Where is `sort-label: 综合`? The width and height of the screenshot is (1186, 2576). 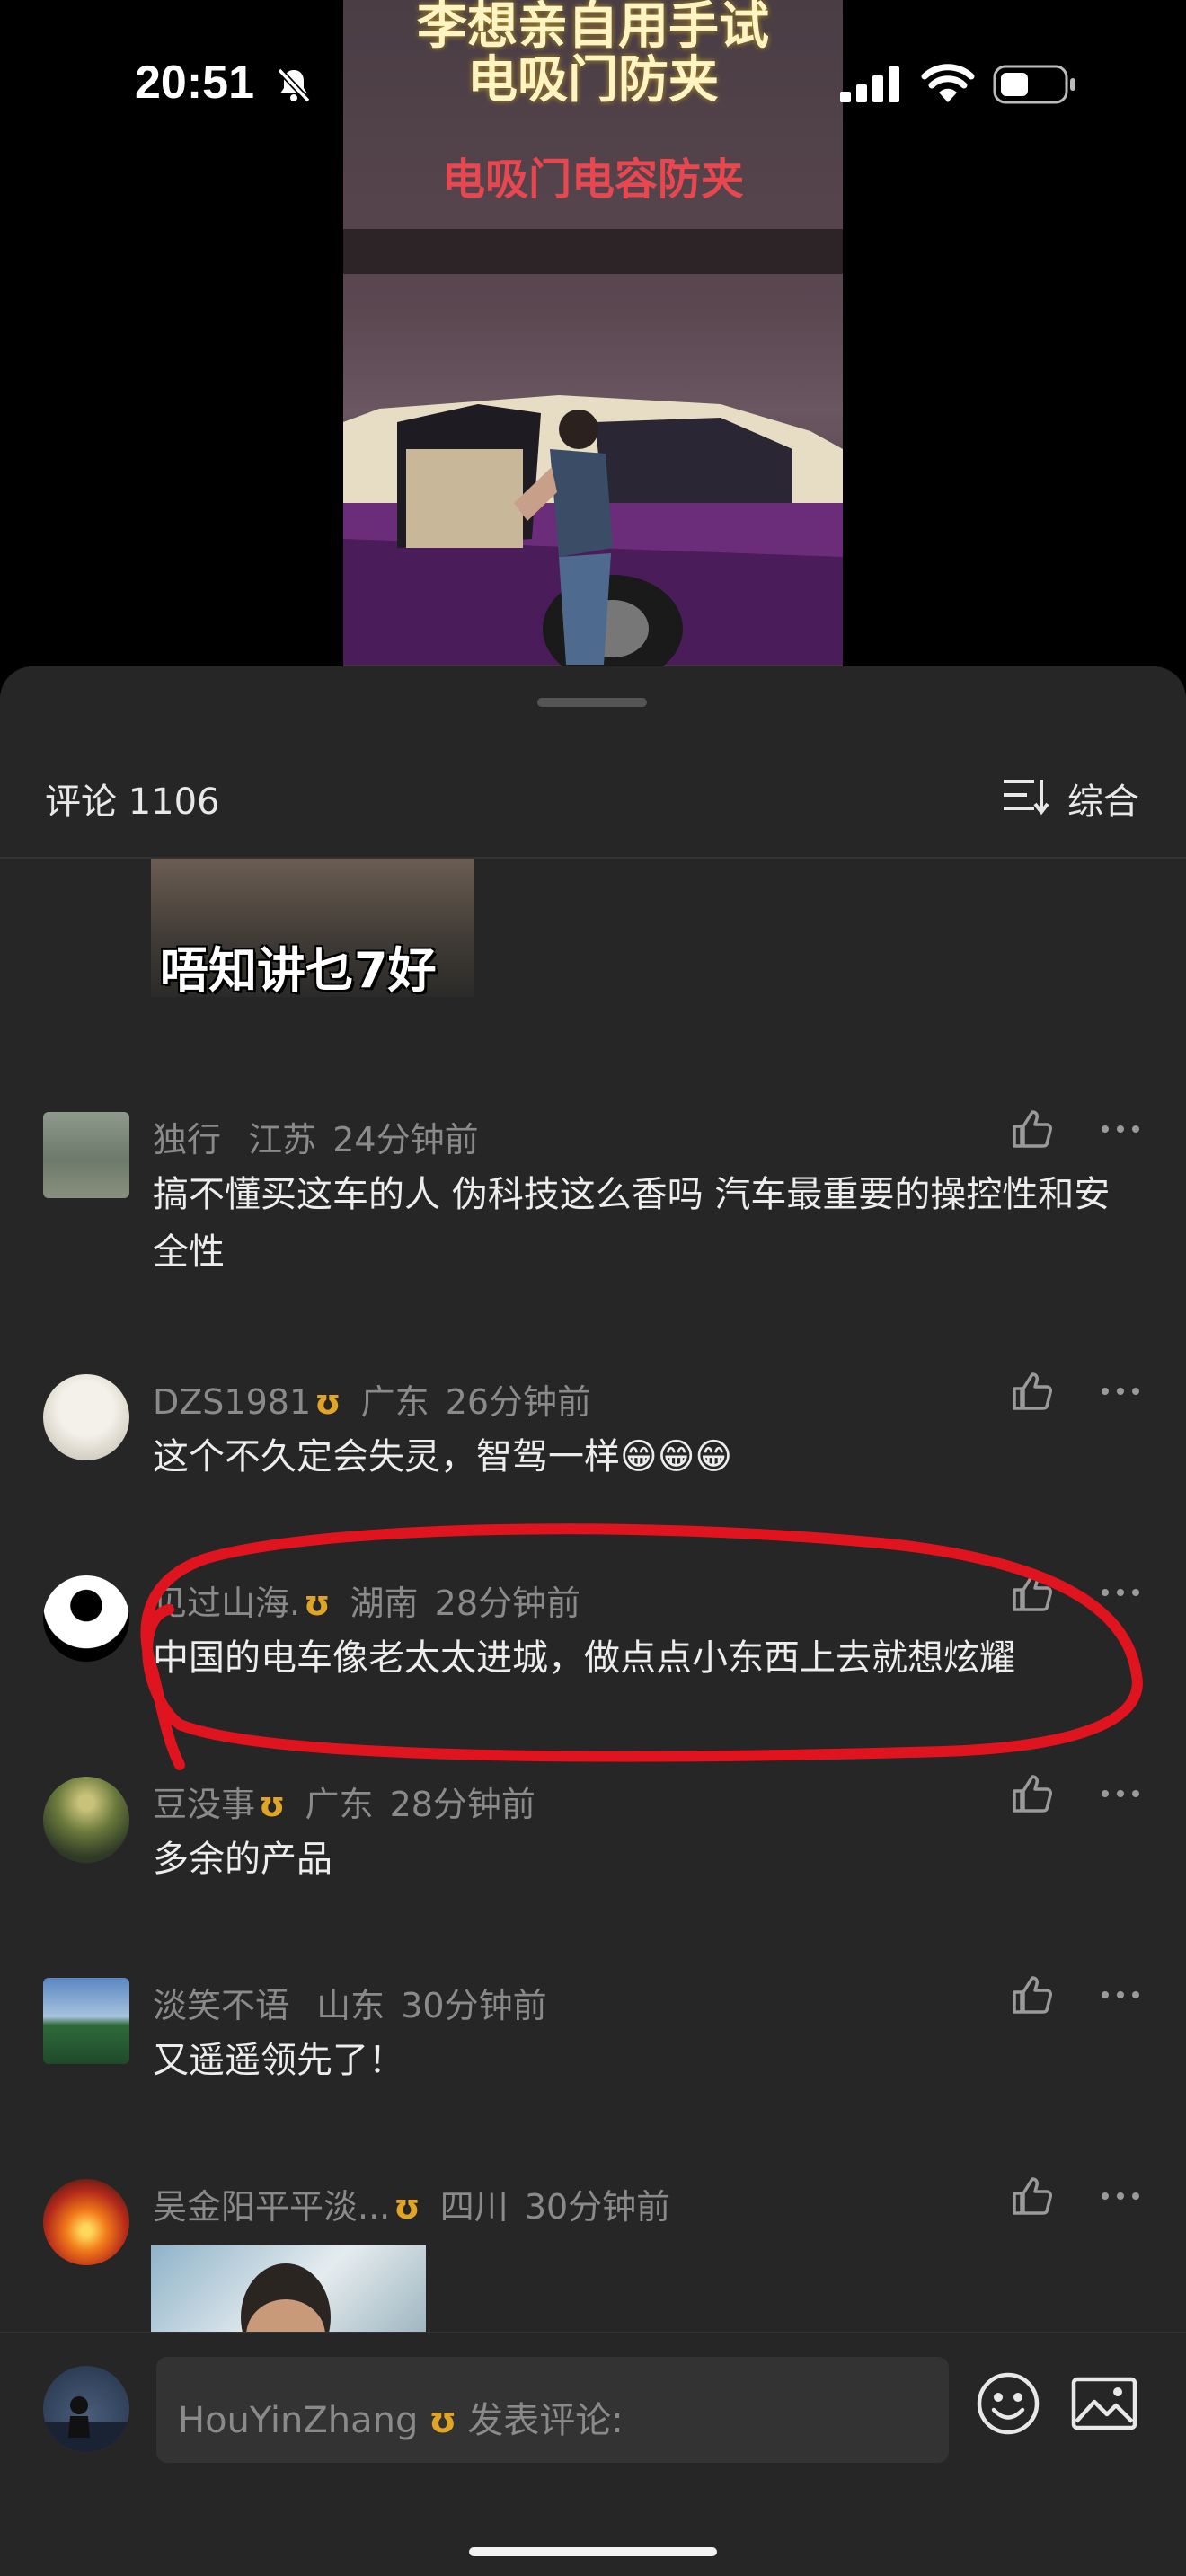 sort-label: 综合 is located at coordinates (1103, 798).